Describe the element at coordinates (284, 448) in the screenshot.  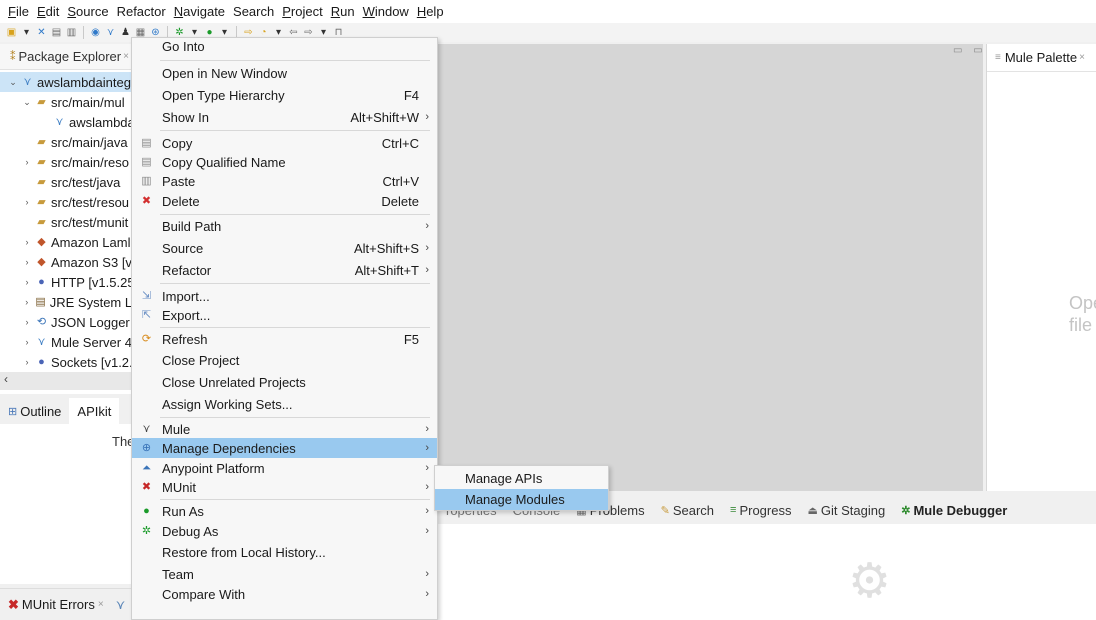
I see `menu-item-manage-dependencies: ⊕ Manage Dependencies ›` at that location.